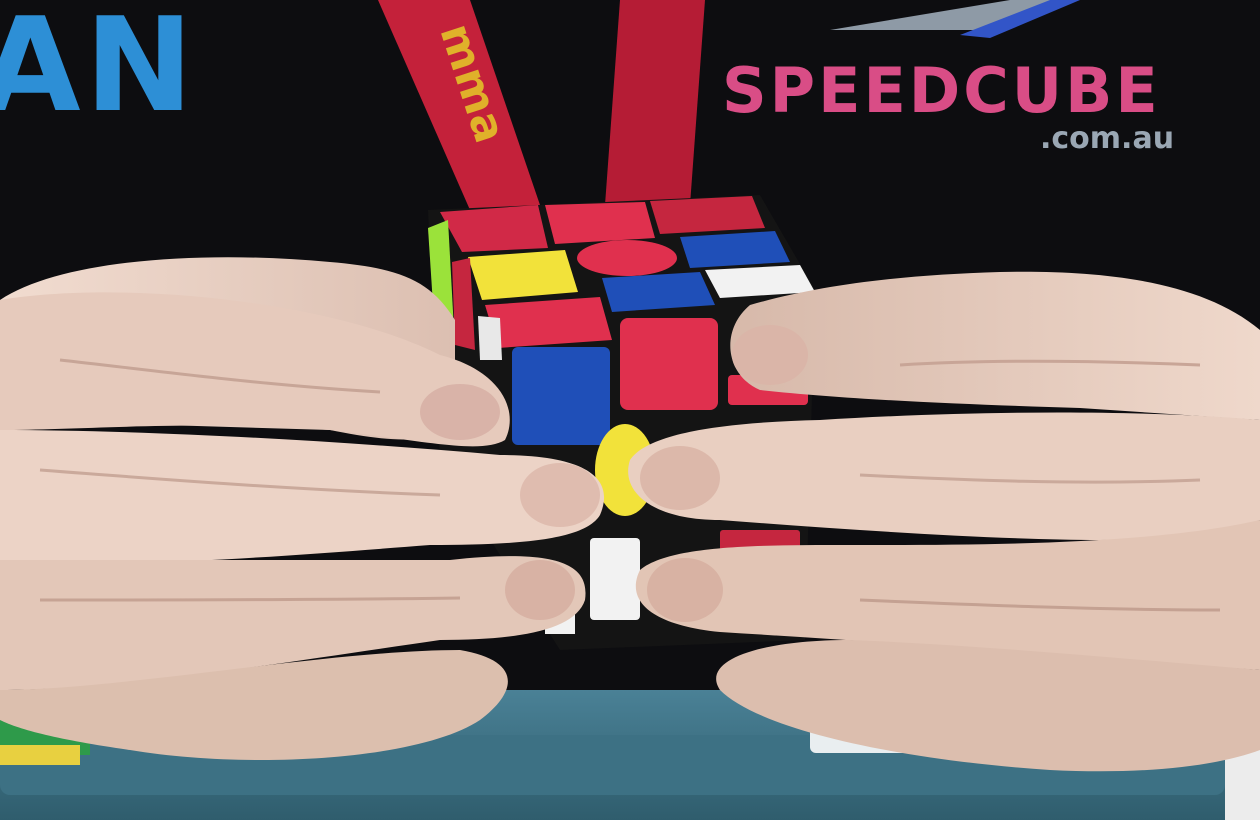 The height and width of the screenshot is (820, 1260). I want to click on speedcube-brand: SPEEDCUBE, so click(941, 90).